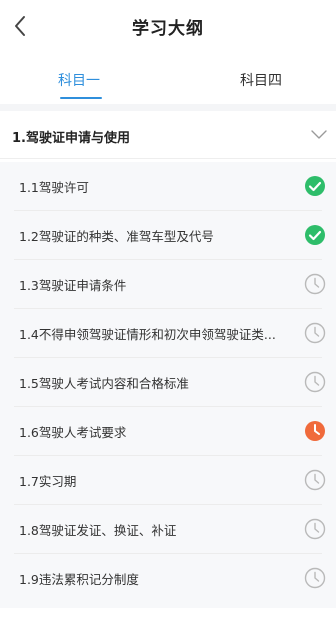  I want to click on list-item: 1.5驾驶人考试内容和合格标准, so click(168, 382).